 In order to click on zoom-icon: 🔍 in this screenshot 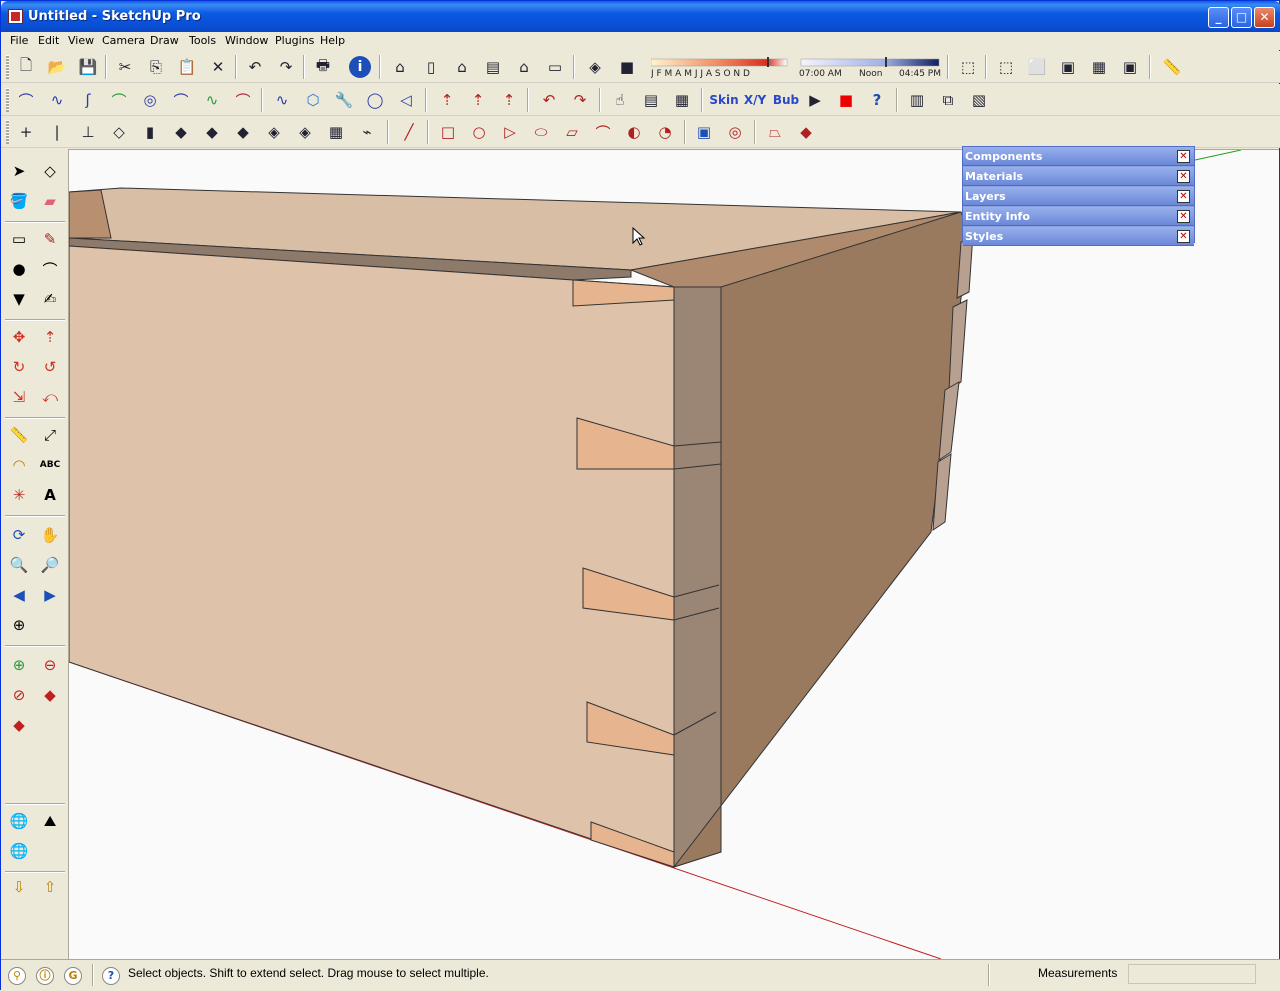, I will do `click(19, 565)`.